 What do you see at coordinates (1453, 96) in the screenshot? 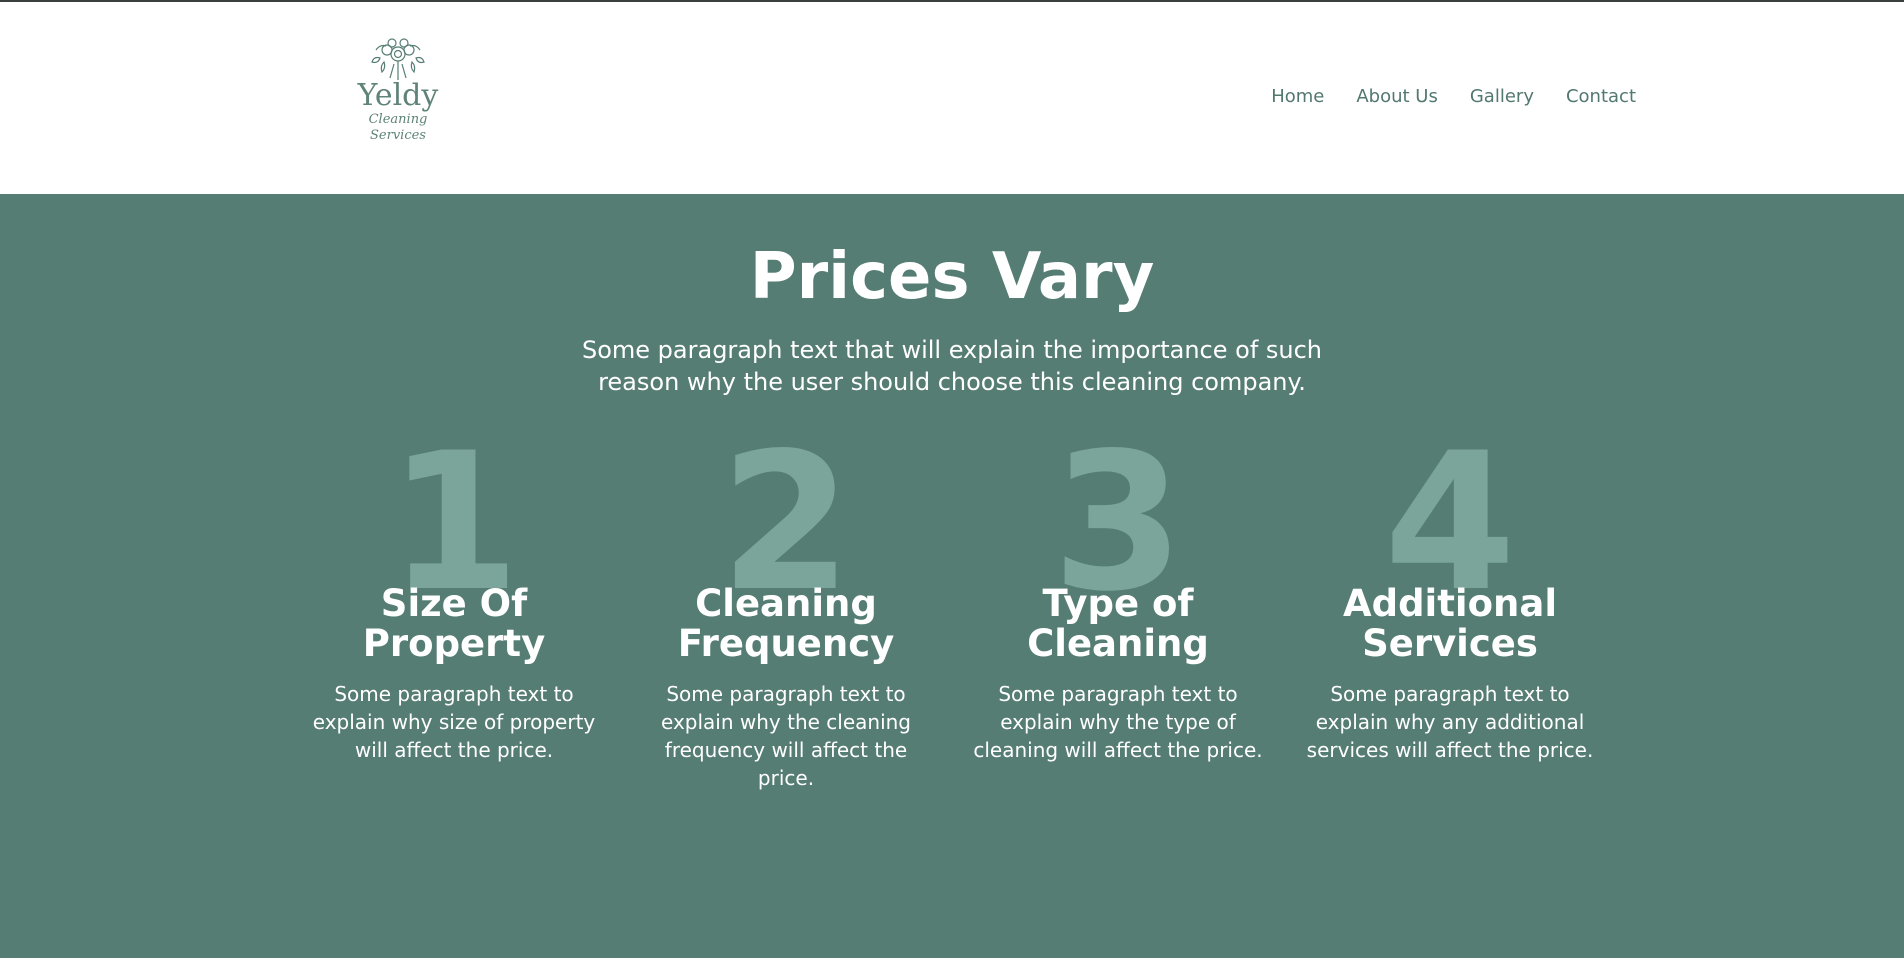
I see `main-nav: Home About Us Gallery Contact` at bounding box center [1453, 96].